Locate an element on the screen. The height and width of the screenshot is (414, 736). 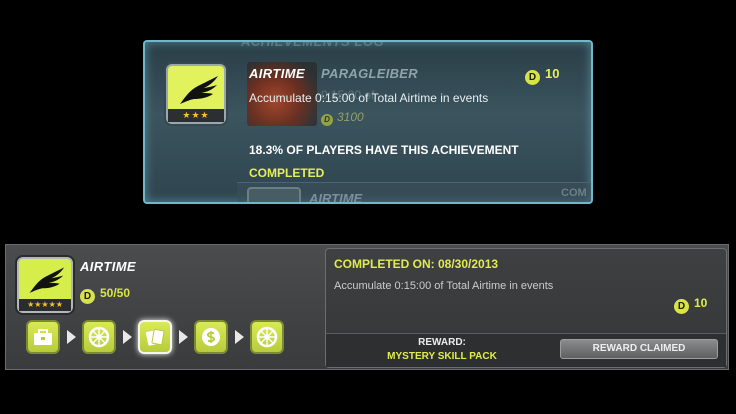
background-next-icon is located at coordinates (274, 194).